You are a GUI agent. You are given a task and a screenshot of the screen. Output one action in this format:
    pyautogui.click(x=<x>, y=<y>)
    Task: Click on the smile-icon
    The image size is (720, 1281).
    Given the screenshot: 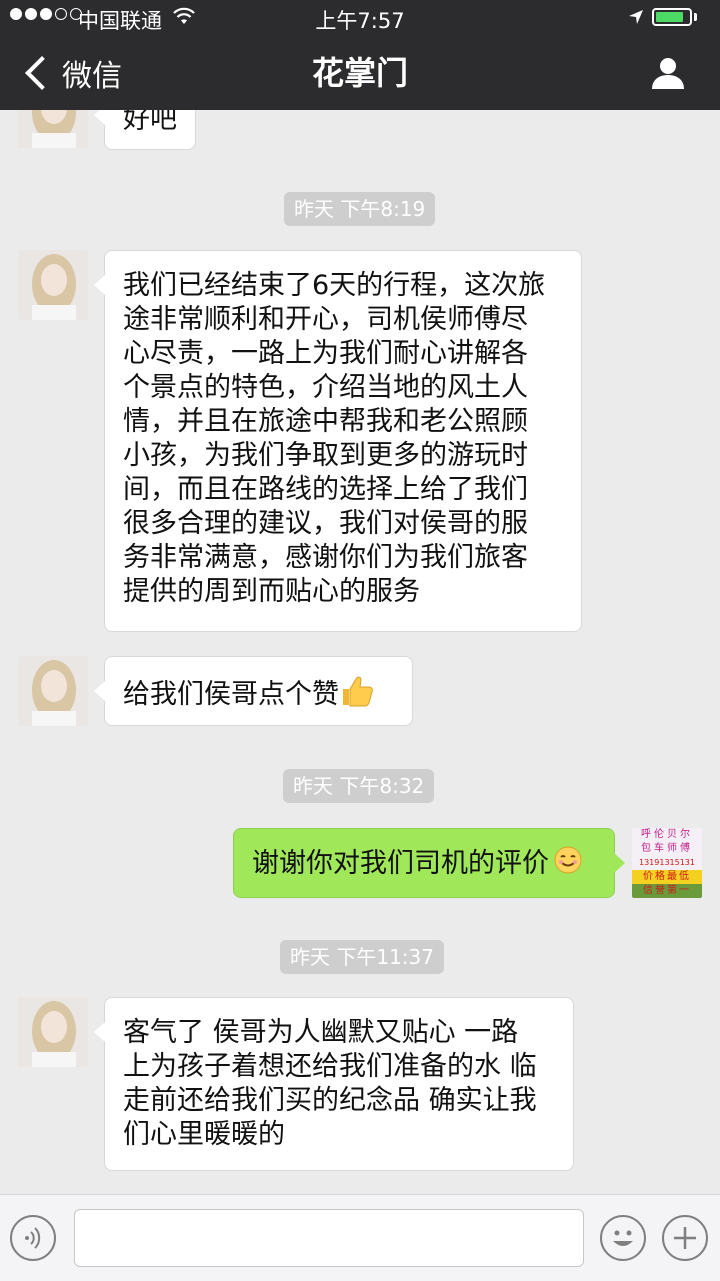 What is the action you would take?
    pyautogui.click(x=568, y=864)
    